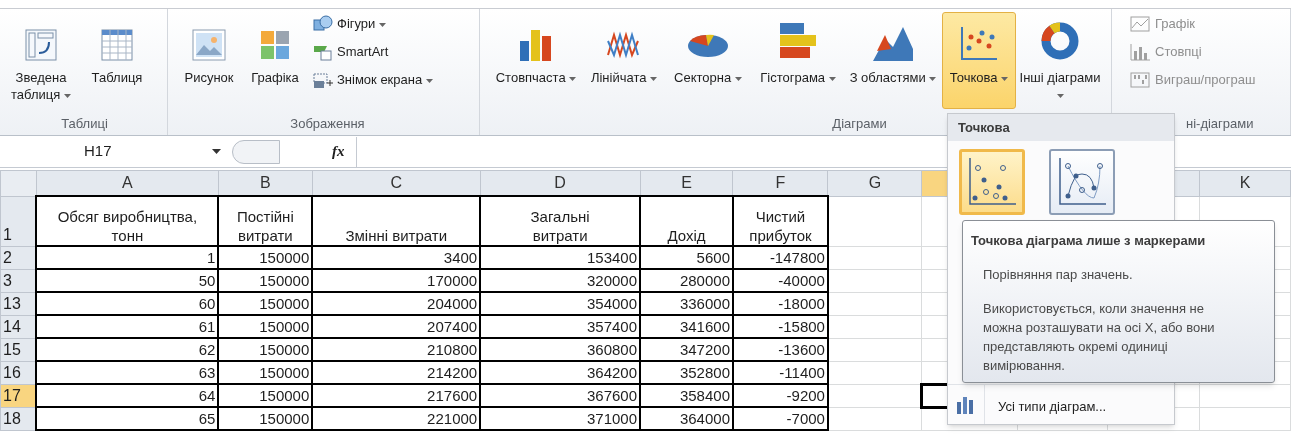  Describe the element at coordinates (127, 372) in the screenshot. I see `table-cell: 63` at that location.